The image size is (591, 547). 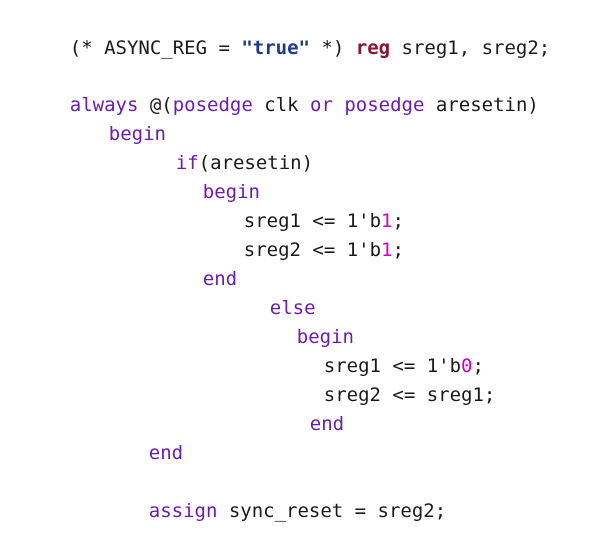 What do you see at coordinates (183, 511) in the screenshot?
I see `keyword: assign` at bounding box center [183, 511].